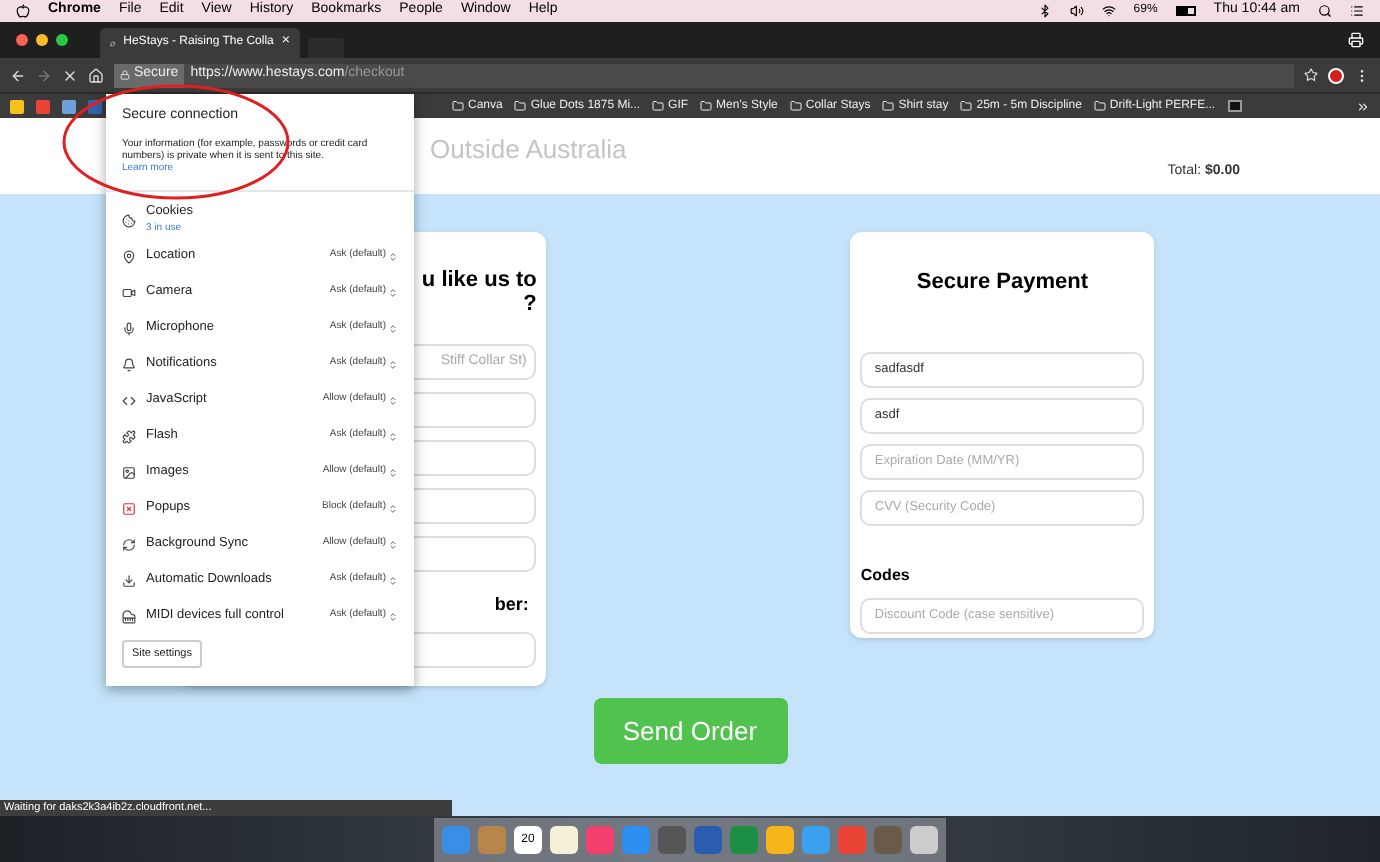 This screenshot has width=1380, height=862. Describe the element at coordinates (129, 508) in the screenshot. I see `blocked-window-icon` at that location.